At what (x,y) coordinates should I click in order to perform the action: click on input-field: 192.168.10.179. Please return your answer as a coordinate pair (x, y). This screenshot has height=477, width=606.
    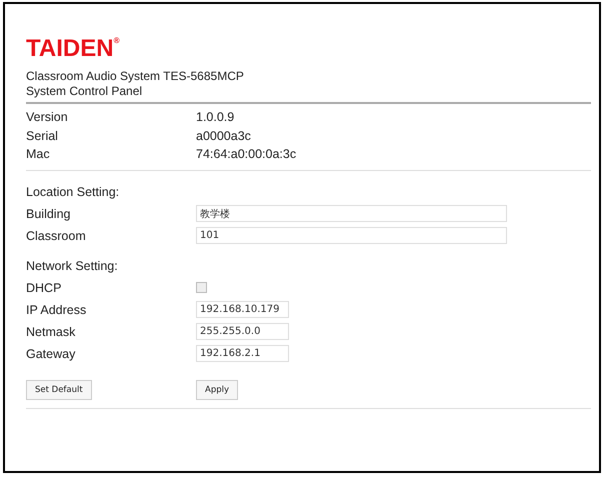
    Looking at the image, I should click on (242, 309).